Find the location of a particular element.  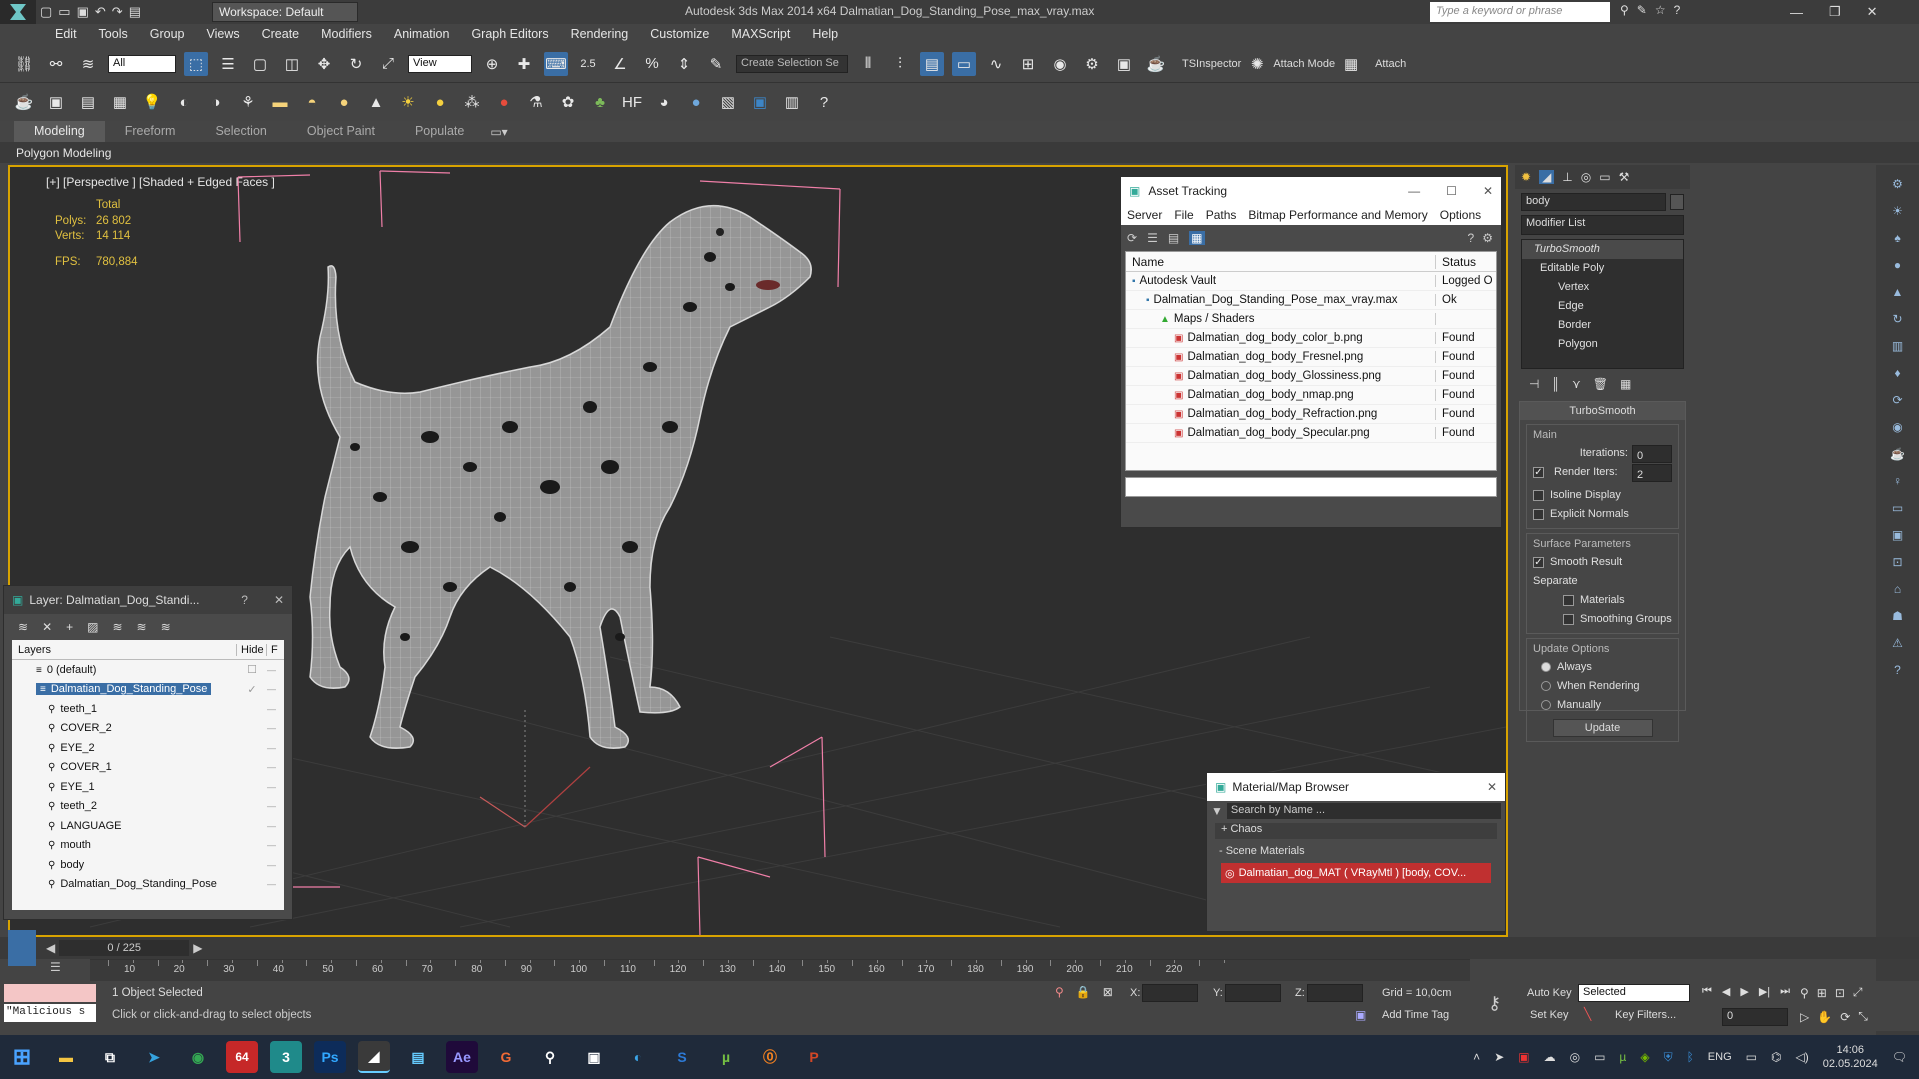

asset-path-field is located at coordinates (1311, 487).